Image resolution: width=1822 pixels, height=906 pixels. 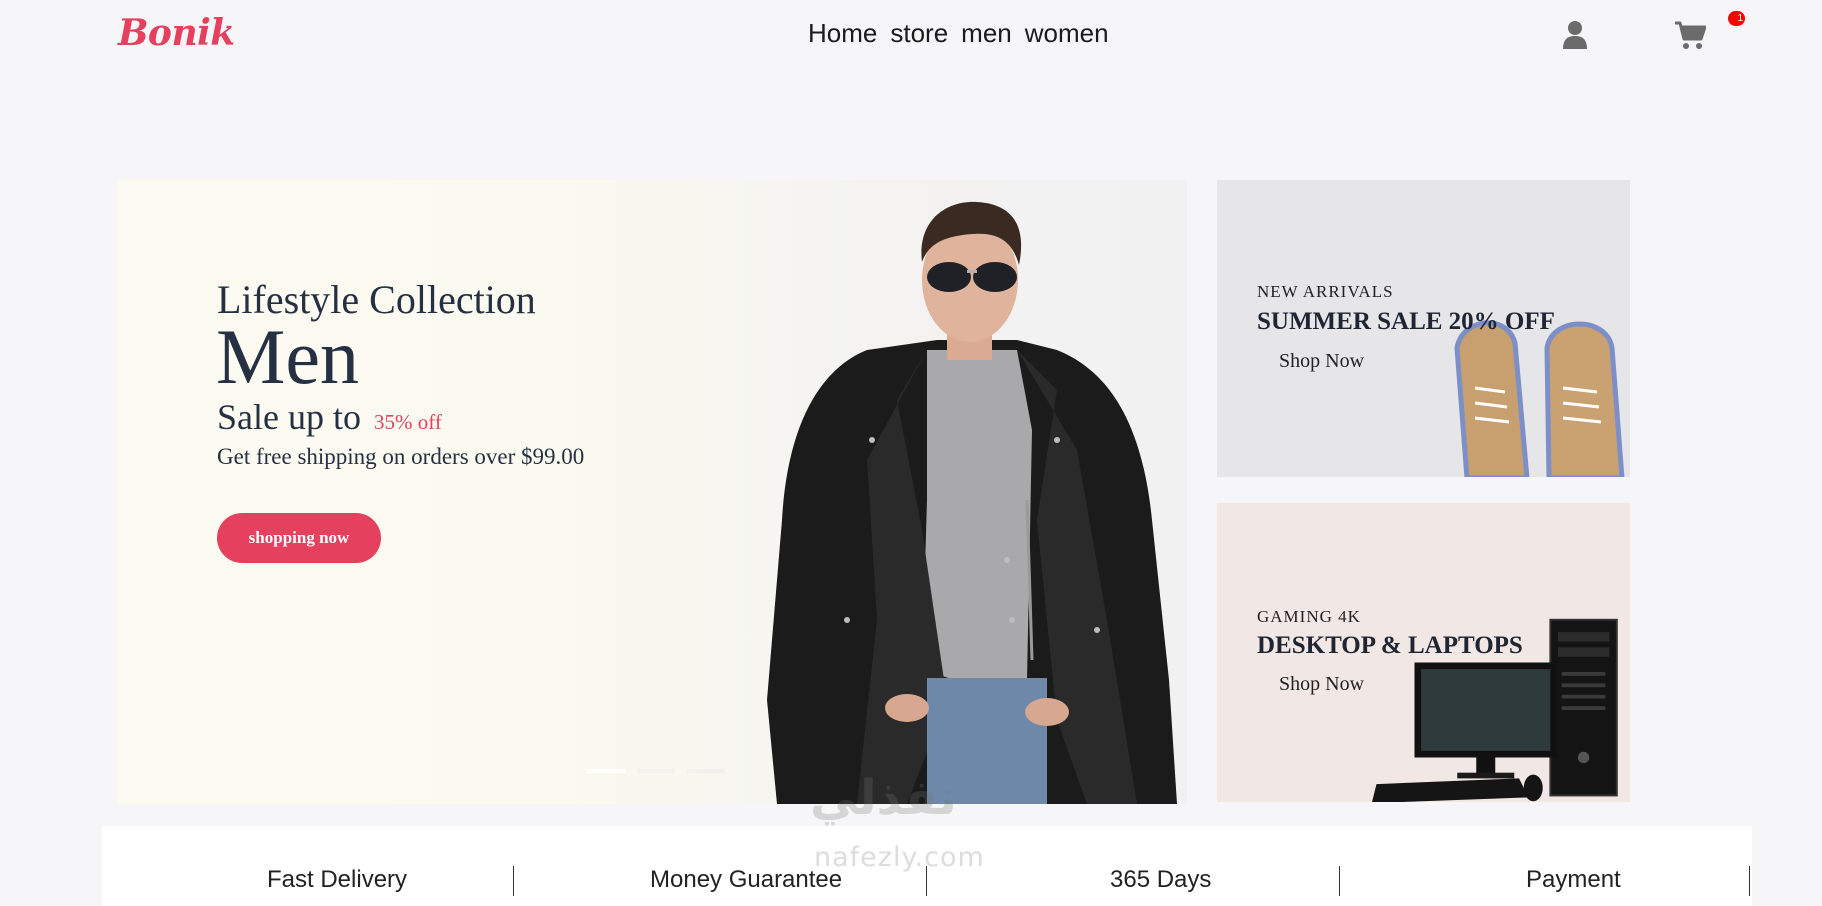 I want to click on main-nav: Home store men women, so click(x=958, y=33).